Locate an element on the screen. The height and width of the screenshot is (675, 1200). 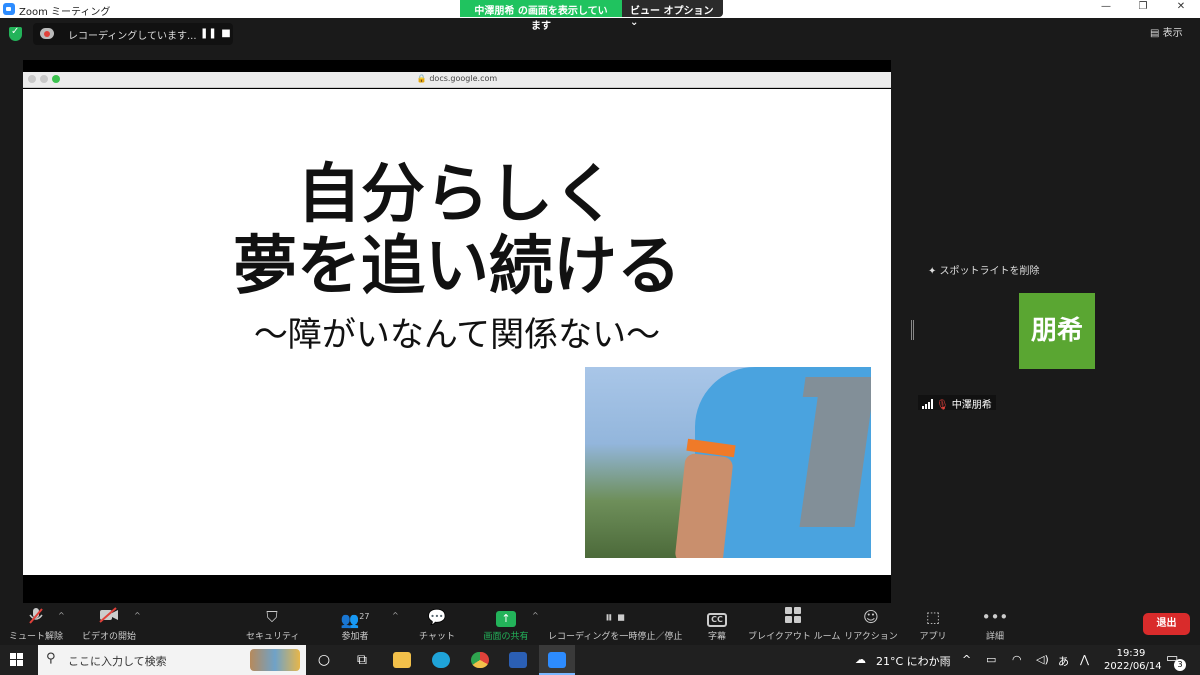
reactions-button: ☺ リアクション is located at coordinates (871, 624).